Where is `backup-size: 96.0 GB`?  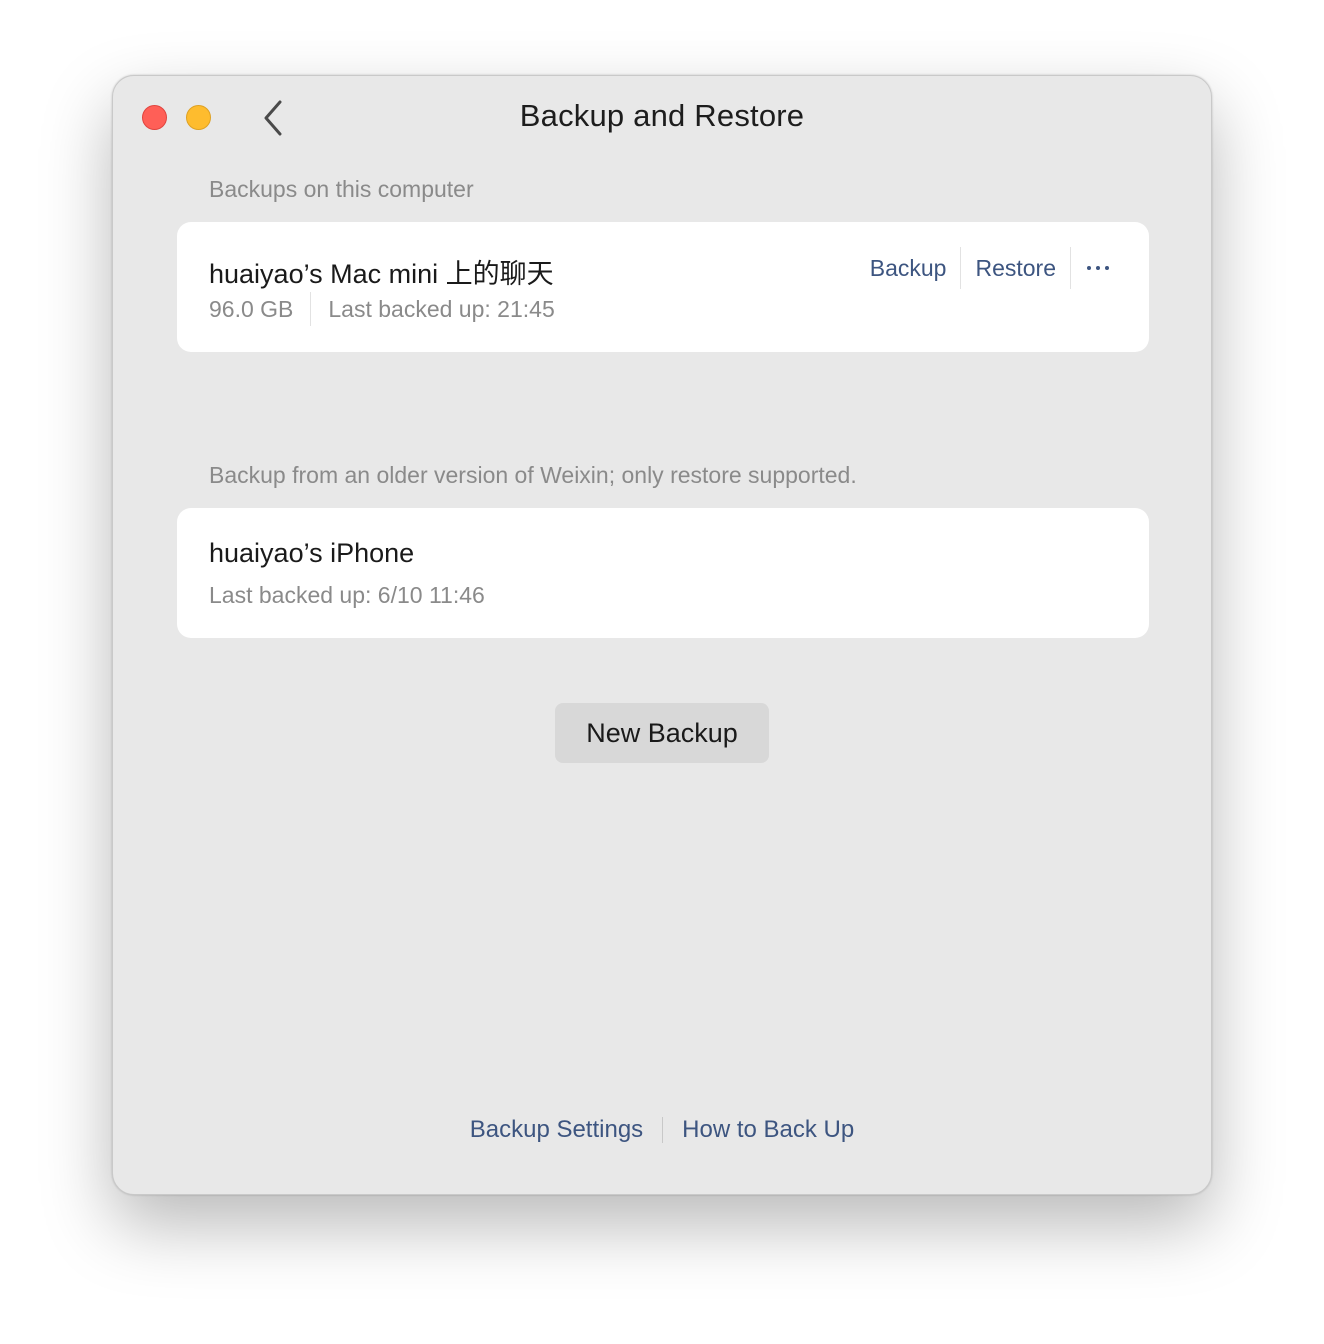 backup-size: 96.0 GB is located at coordinates (251, 308).